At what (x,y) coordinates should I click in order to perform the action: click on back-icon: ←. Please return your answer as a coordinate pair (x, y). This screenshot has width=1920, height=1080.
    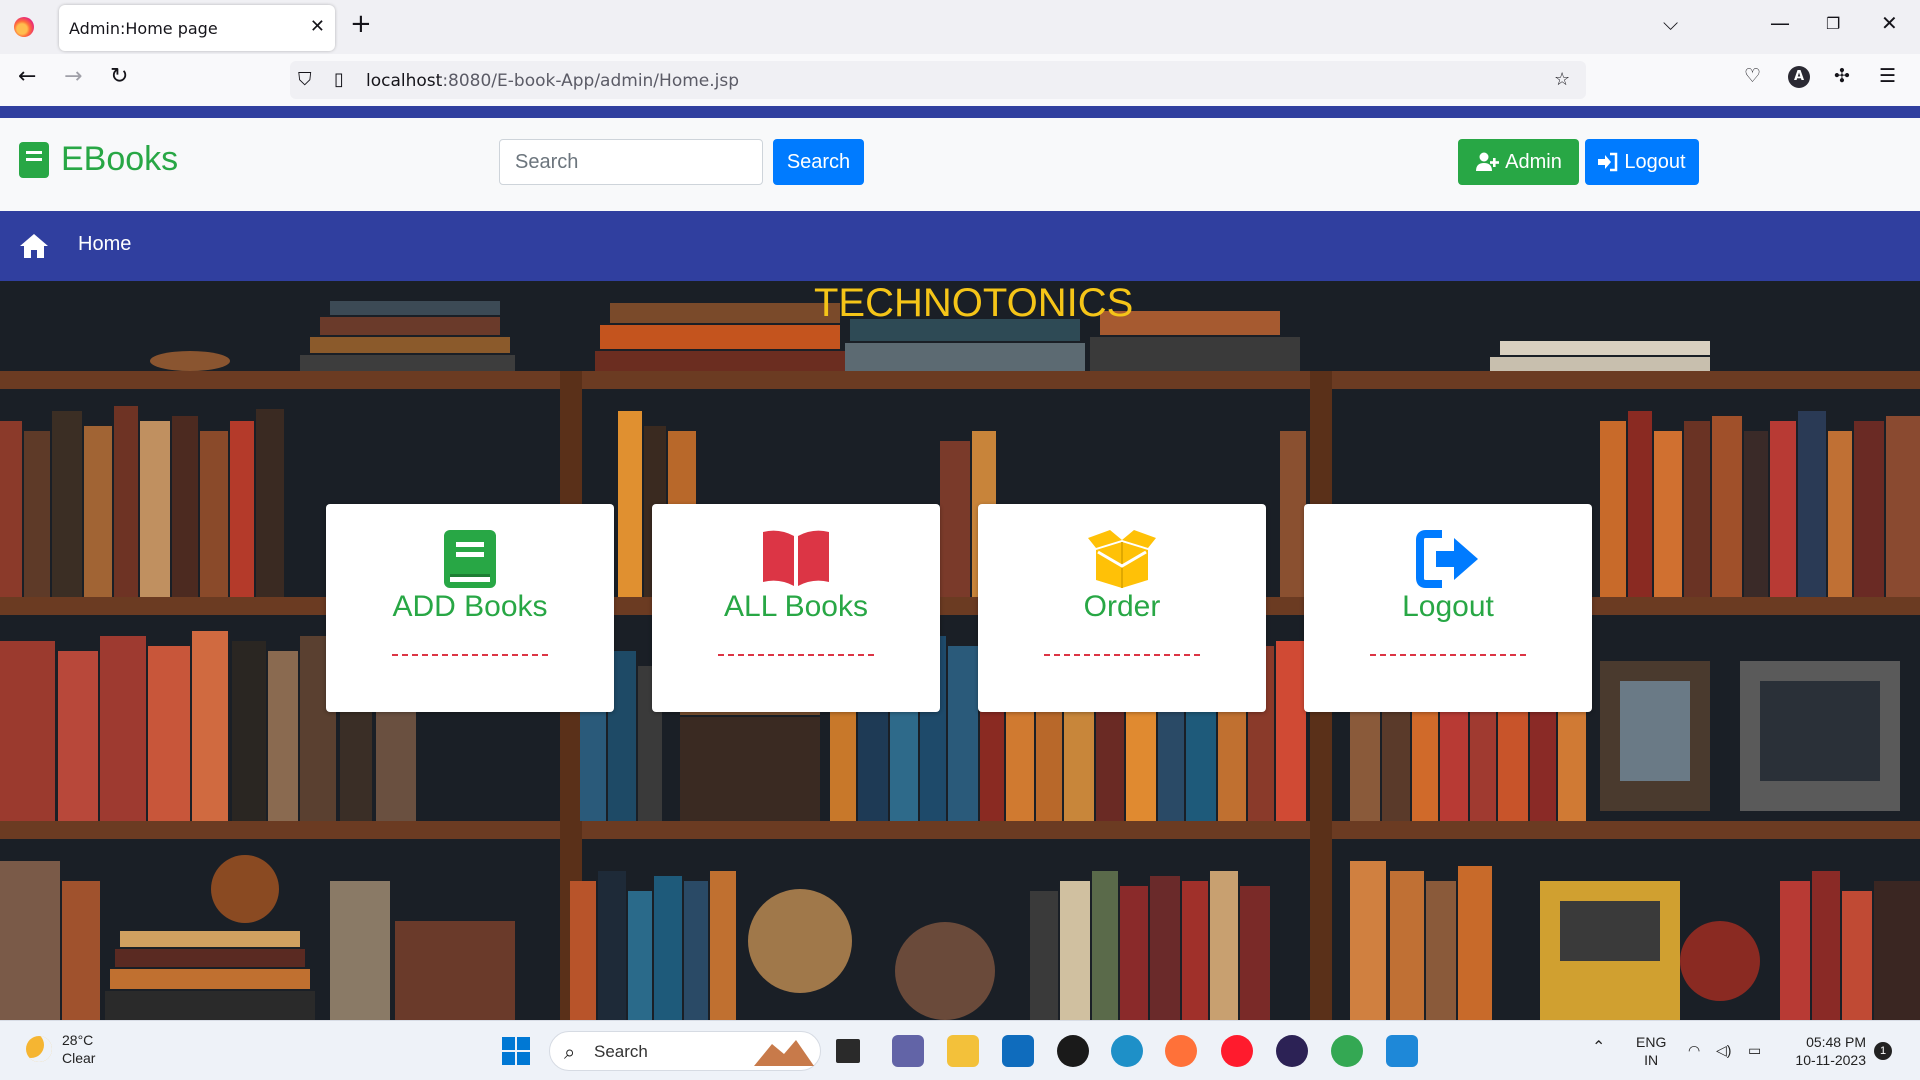
    Looking at the image, I should click on (27, 77).